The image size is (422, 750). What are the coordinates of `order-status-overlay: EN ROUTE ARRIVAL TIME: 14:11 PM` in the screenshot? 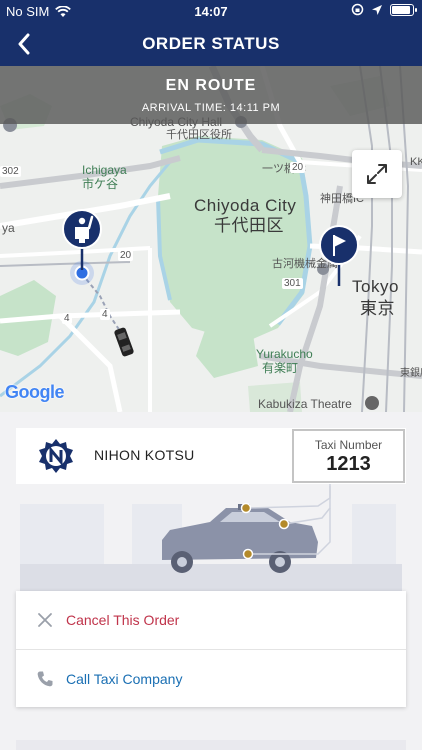 It's located at (211, 95).